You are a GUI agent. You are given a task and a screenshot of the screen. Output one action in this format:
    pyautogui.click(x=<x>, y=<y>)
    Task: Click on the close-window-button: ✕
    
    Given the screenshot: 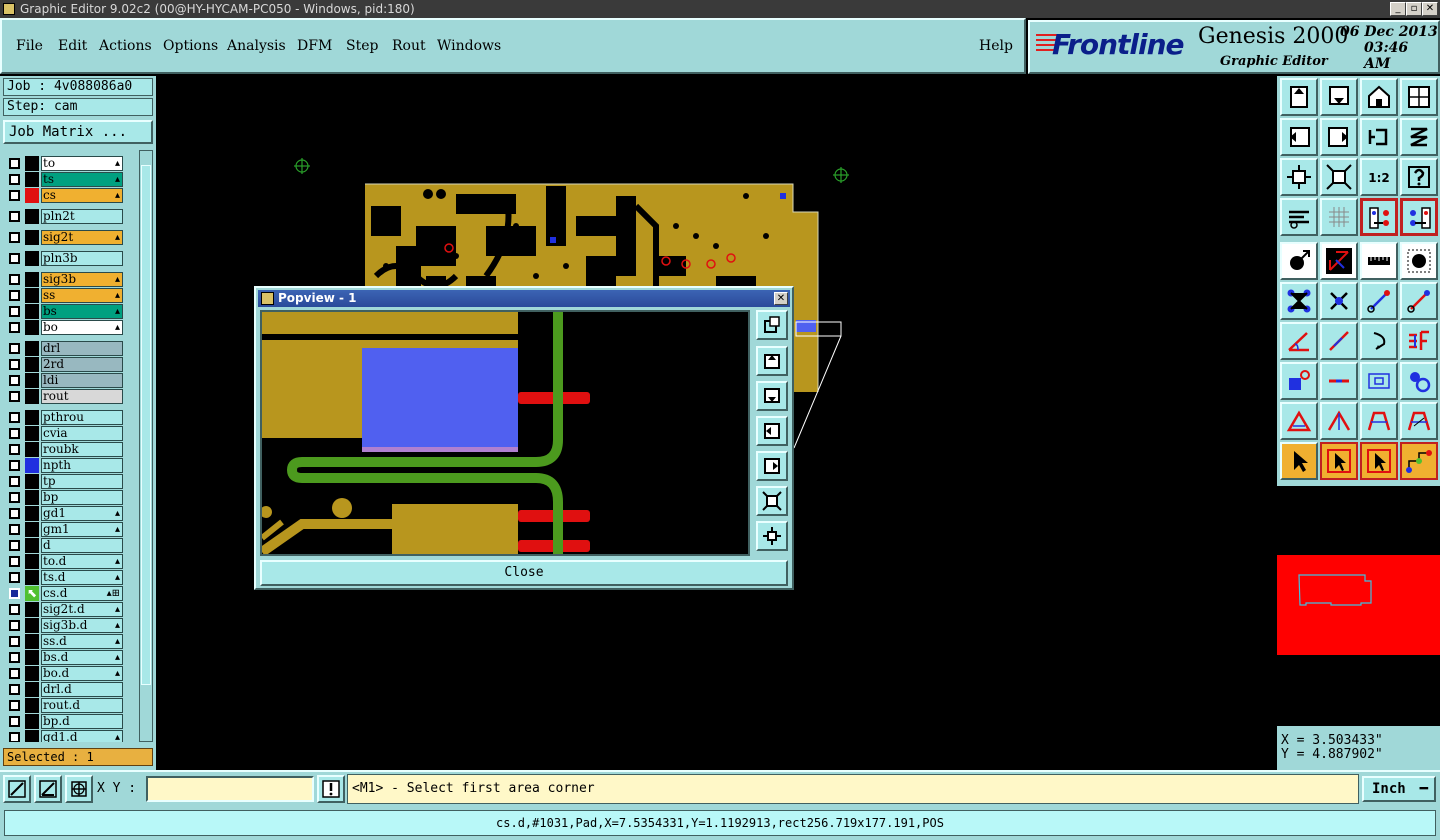 What is the action you would take?
    pyautogui.click(x=1430, y=9)
    